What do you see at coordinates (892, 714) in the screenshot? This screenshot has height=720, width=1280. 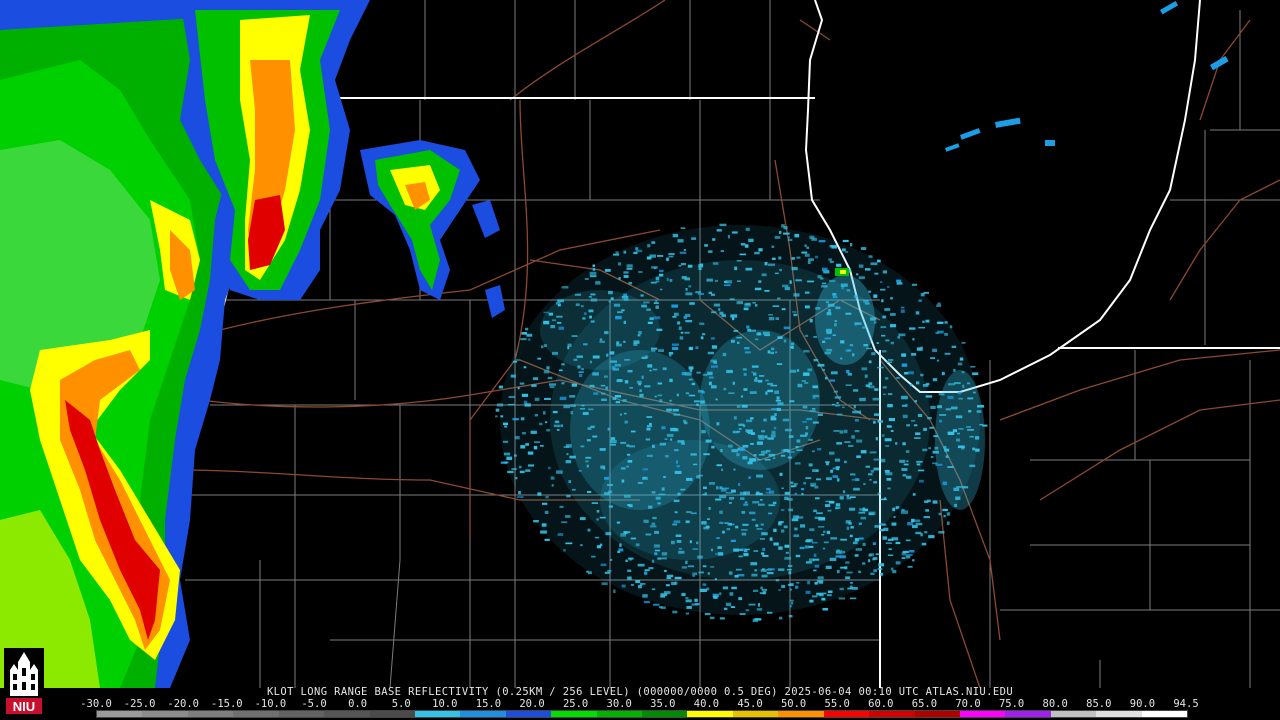 I see `scale-swatch` at bounding box center [892, 714].